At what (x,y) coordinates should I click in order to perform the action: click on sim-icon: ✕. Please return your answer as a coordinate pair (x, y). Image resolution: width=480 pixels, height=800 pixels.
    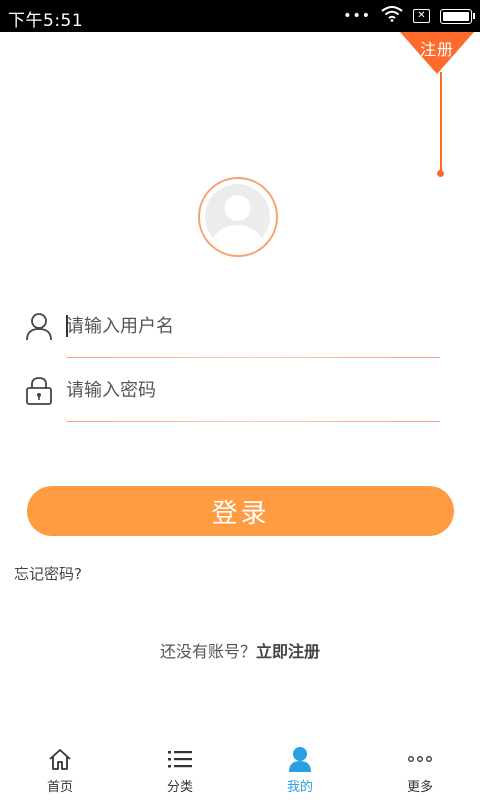
    Looking at the image, I should click on (421, 16).